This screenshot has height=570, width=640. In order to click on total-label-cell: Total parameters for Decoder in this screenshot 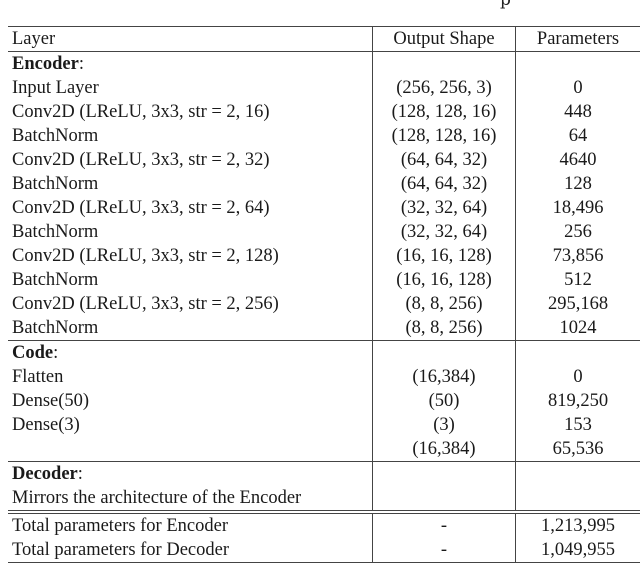, I will do `click(190, 550)`.